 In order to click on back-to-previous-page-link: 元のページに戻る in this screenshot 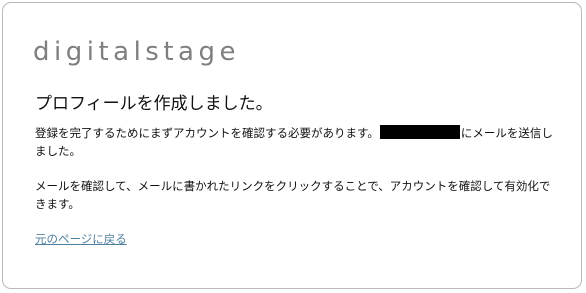, I will do `click(81, 239)`.